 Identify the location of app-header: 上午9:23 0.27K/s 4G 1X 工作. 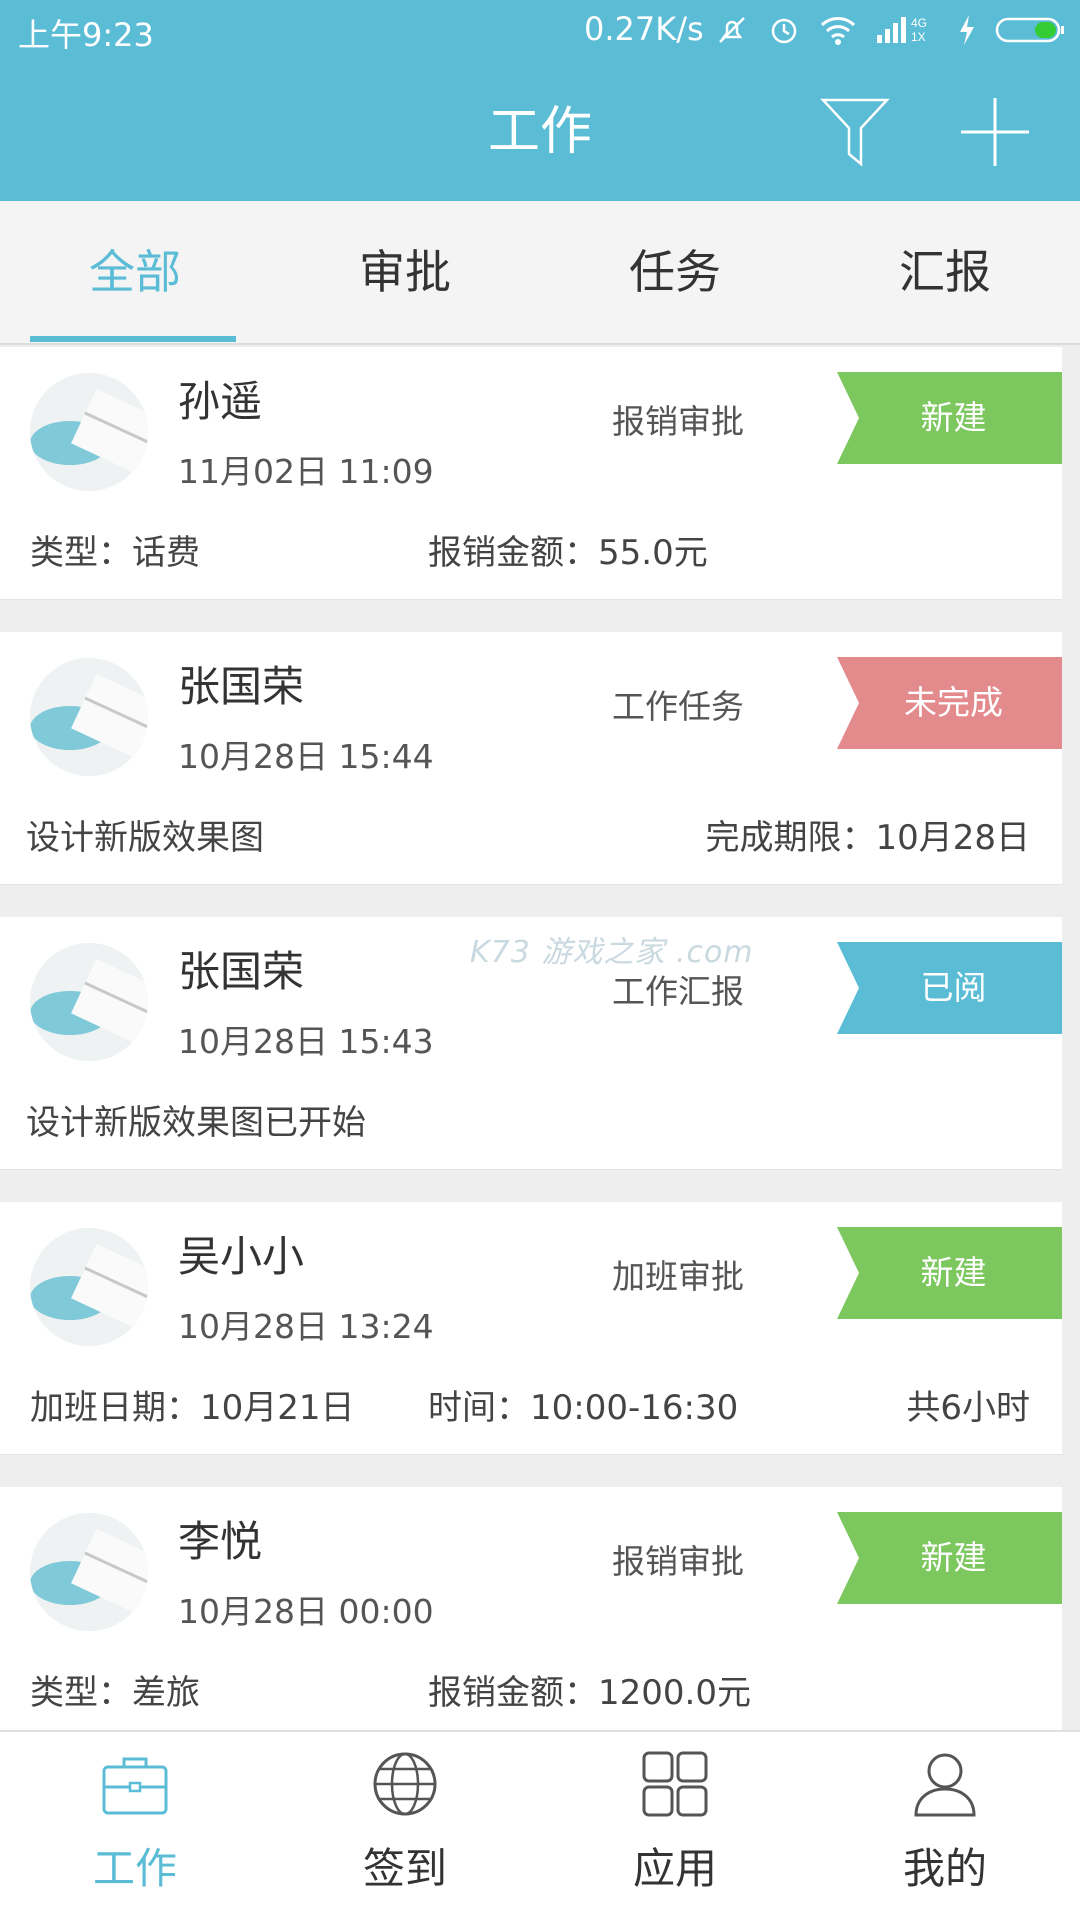
(540, 100).